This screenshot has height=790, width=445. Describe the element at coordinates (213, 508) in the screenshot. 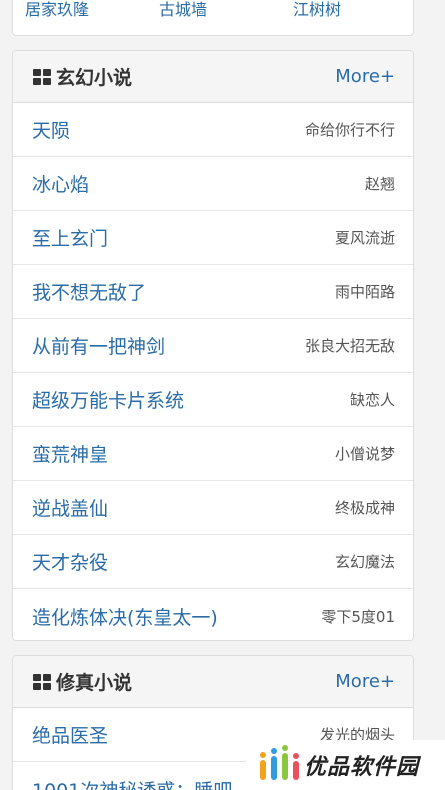

I see `list-item: 逆战盖仙 终极成神` at that location.